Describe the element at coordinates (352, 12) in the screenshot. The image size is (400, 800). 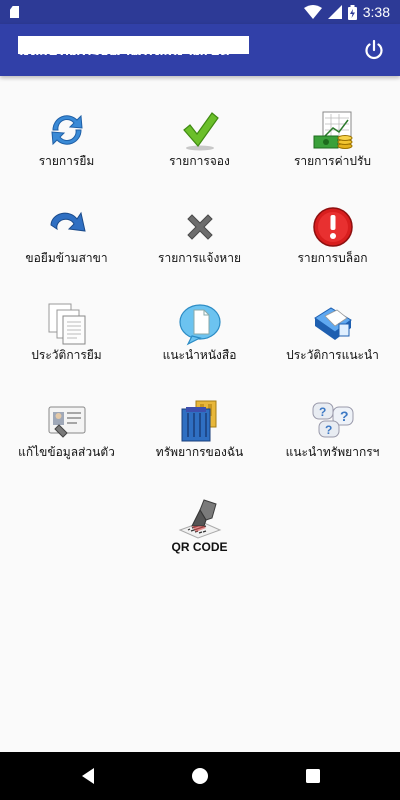
I see `battery-charging-icon` at that location.